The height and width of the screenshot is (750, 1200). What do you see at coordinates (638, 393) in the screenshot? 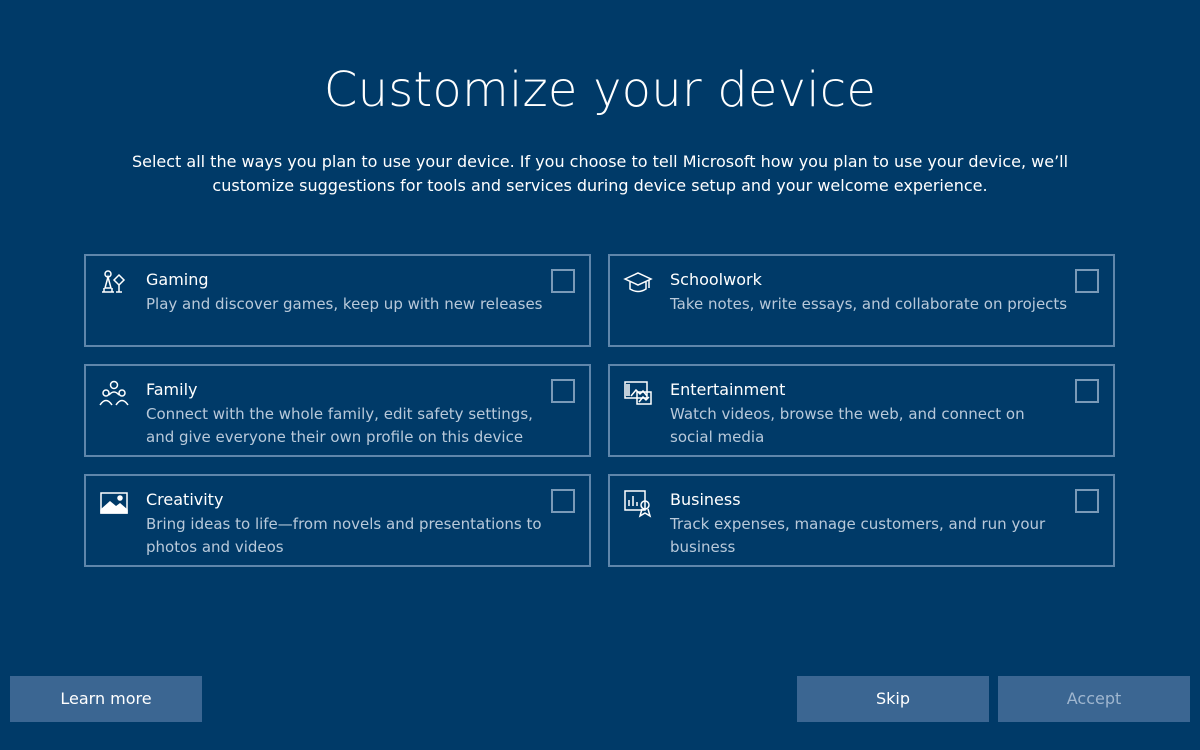
I see `entertainment-icon` at bounding box center [638, 393].